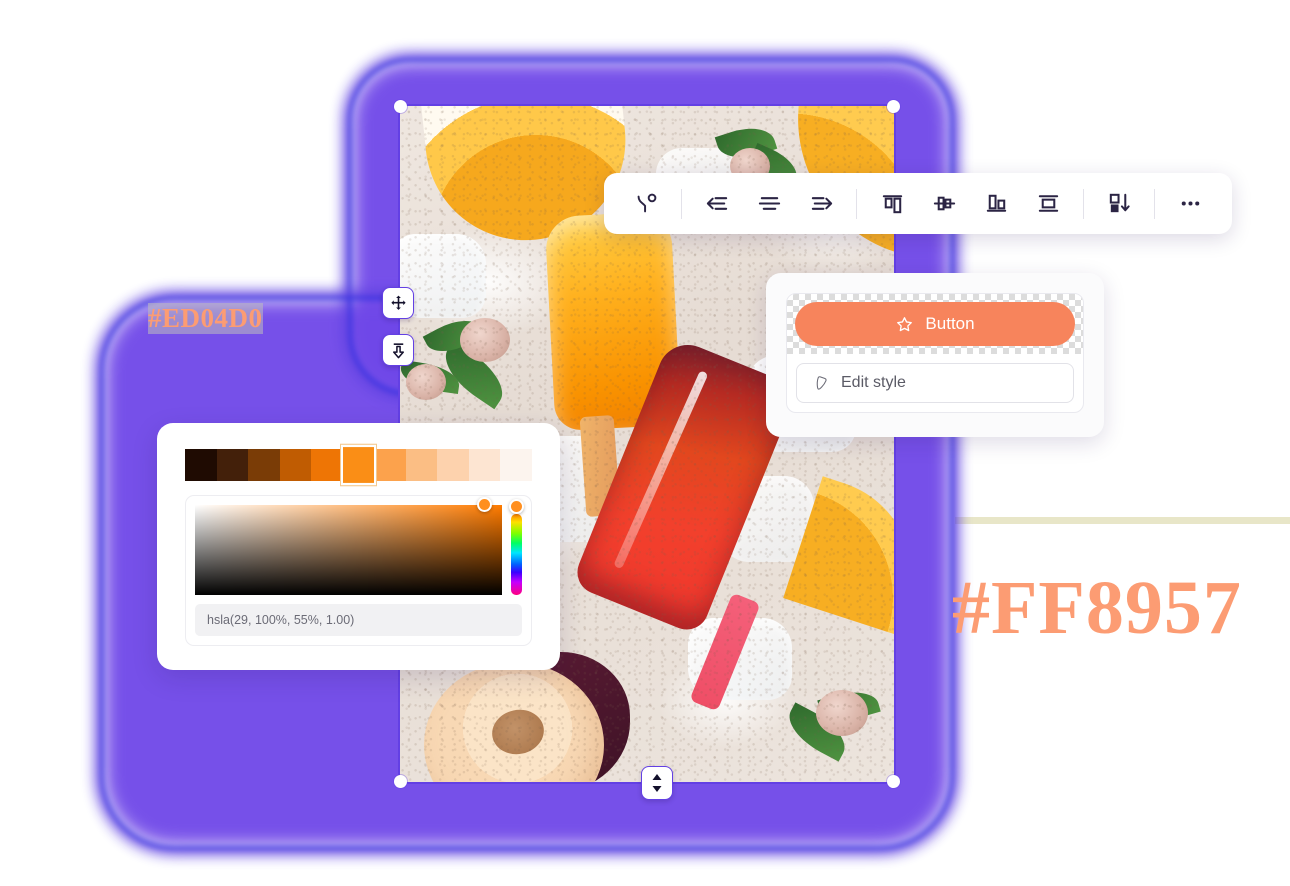 The height and width of the screenshot is (886, 1290). I want to click on edit-style-row: Edit style, so click(935, 383).